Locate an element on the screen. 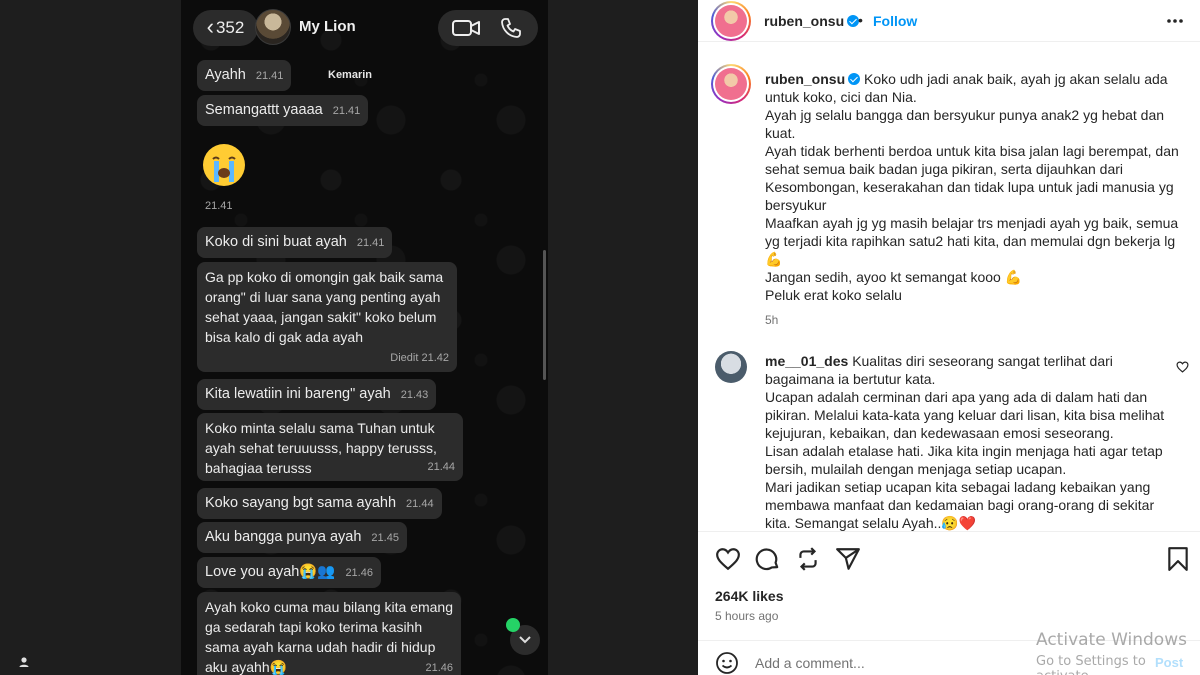 Image resolution: width=1200 pixels, height=675 pixels. back-button: ‹ 352 is located at coordinates (225, 28).